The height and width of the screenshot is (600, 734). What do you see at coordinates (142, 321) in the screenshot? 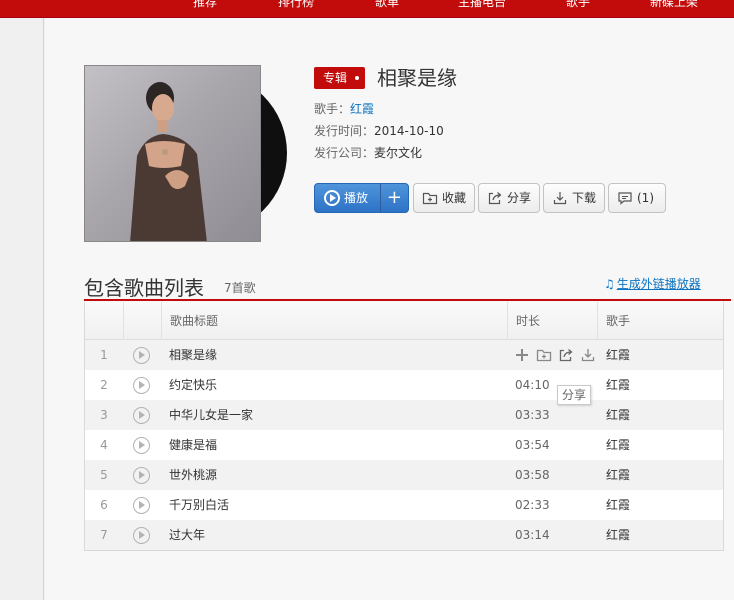
I see `header-play` at bounding box center [142, 321].